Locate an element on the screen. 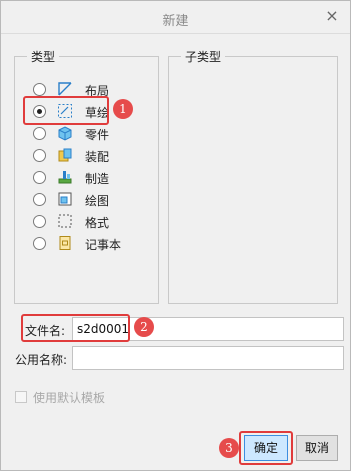  common-name-label: 公用名称: is located at coordinates (41, 360).